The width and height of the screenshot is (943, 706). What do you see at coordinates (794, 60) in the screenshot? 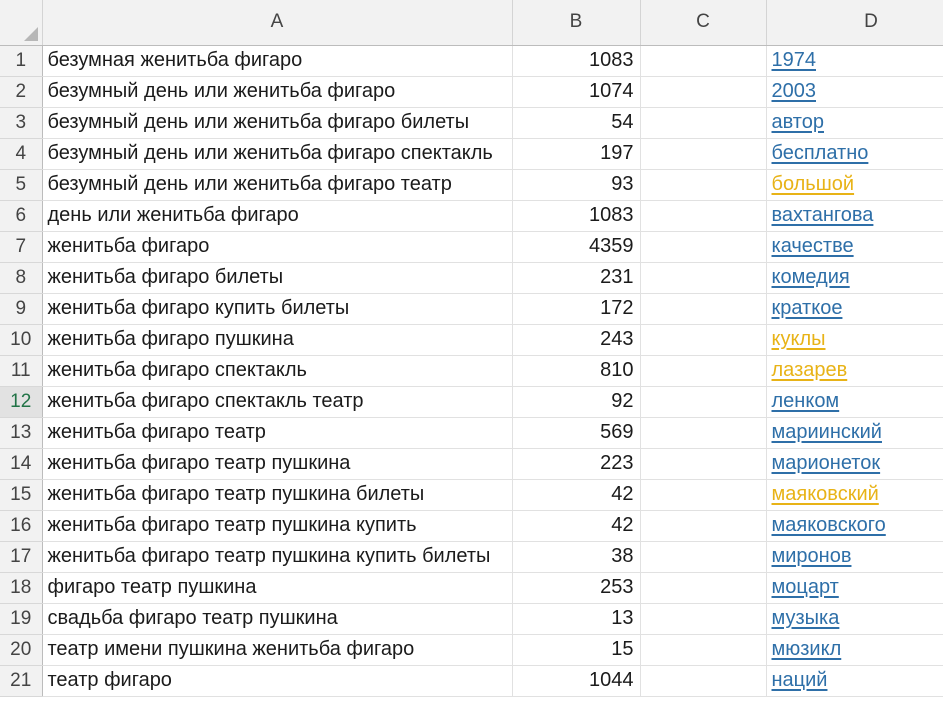
I see `hyperlink: 1974` at bounding box center [794, 60].